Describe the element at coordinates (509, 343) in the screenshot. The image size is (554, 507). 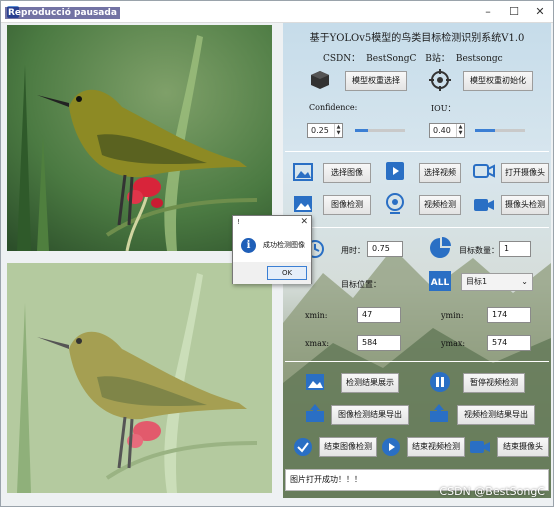
I see `ymax-field: 574` at that location.